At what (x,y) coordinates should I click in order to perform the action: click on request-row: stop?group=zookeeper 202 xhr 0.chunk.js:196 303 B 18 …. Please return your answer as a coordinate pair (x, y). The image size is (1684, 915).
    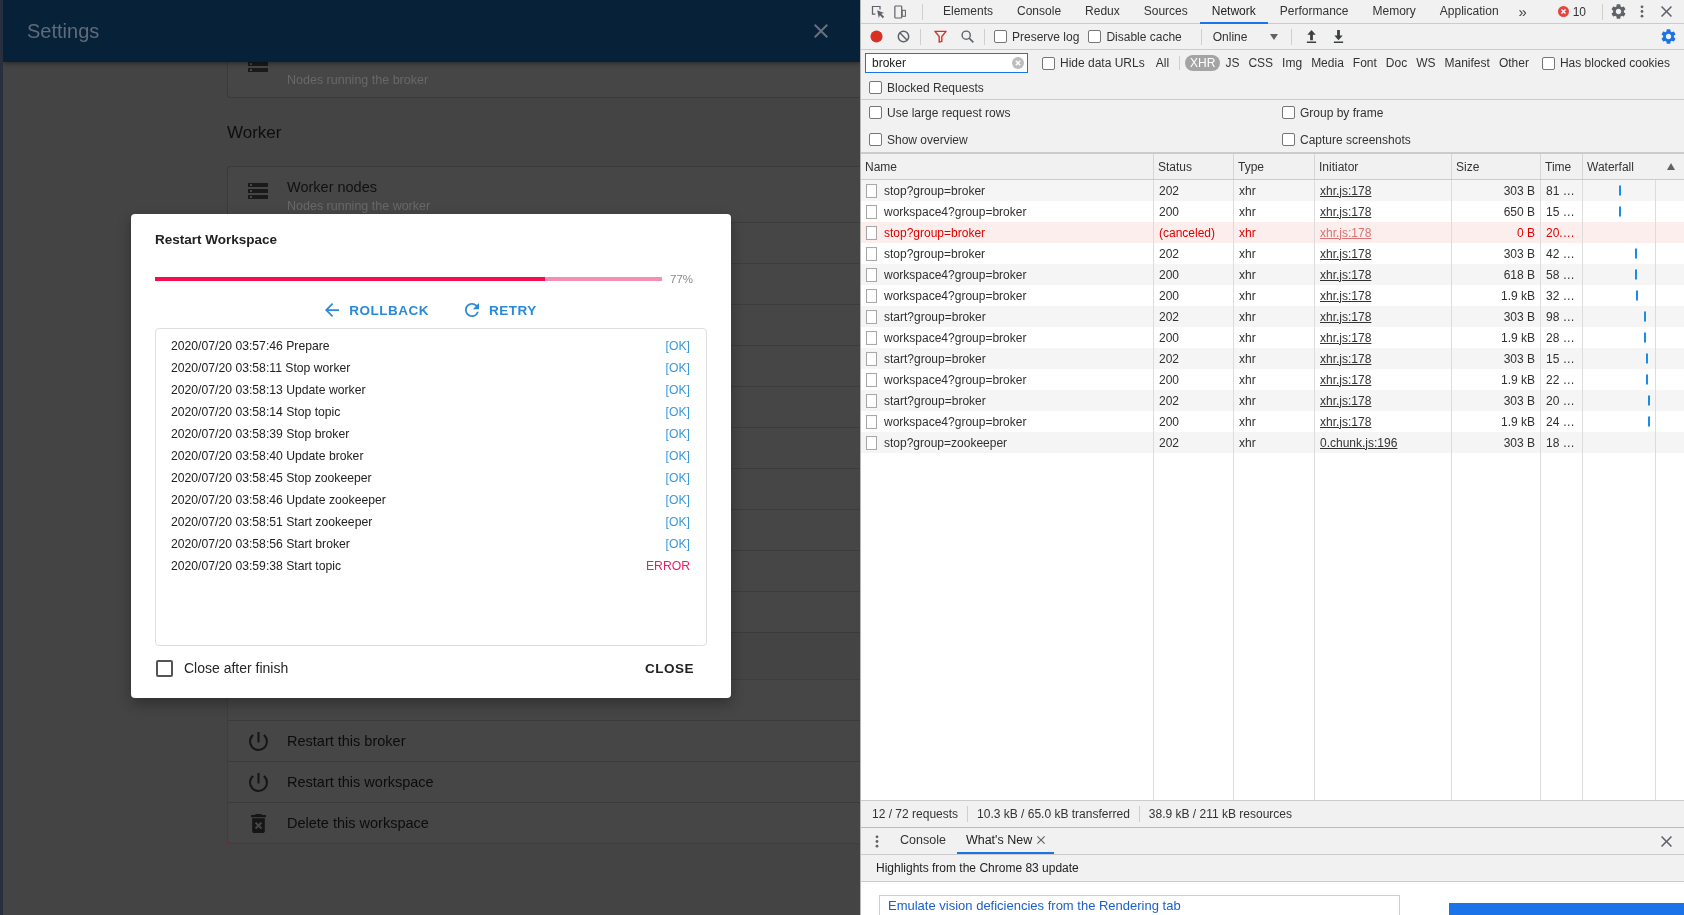
    Looking at the image, I should click on (1272, 442).